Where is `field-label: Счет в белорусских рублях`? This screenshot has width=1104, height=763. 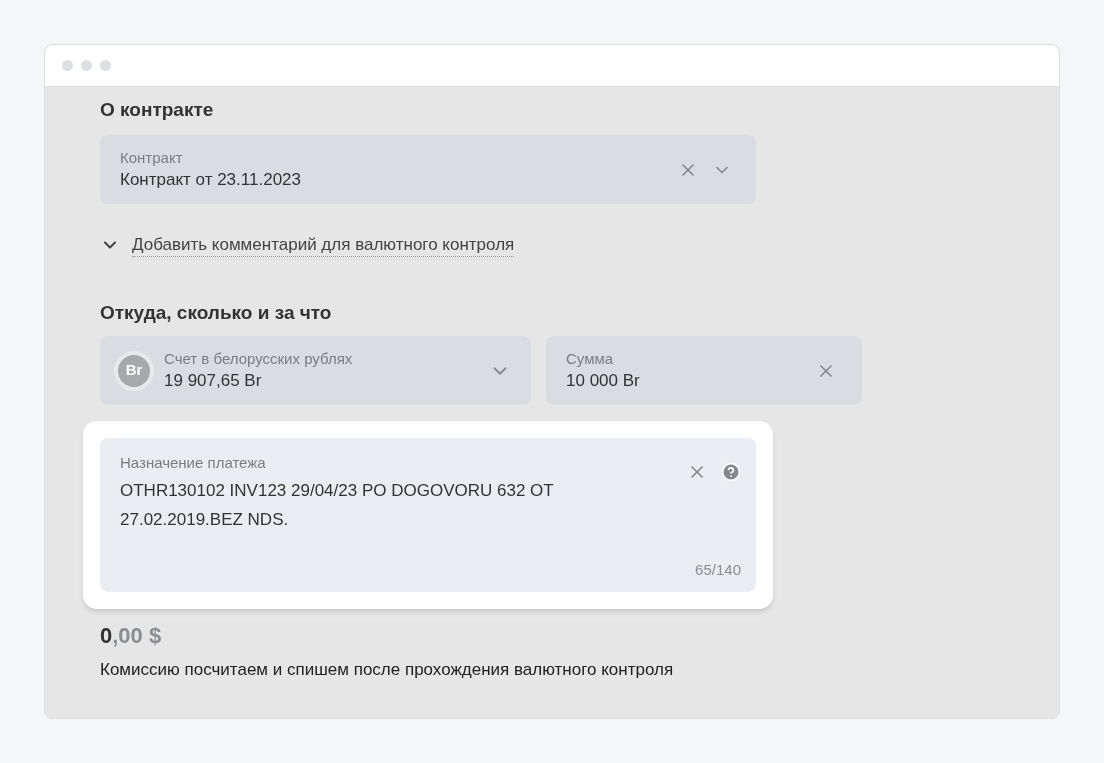 field-label: Счет в белорусских рублях is located at coordinates (259, 358).